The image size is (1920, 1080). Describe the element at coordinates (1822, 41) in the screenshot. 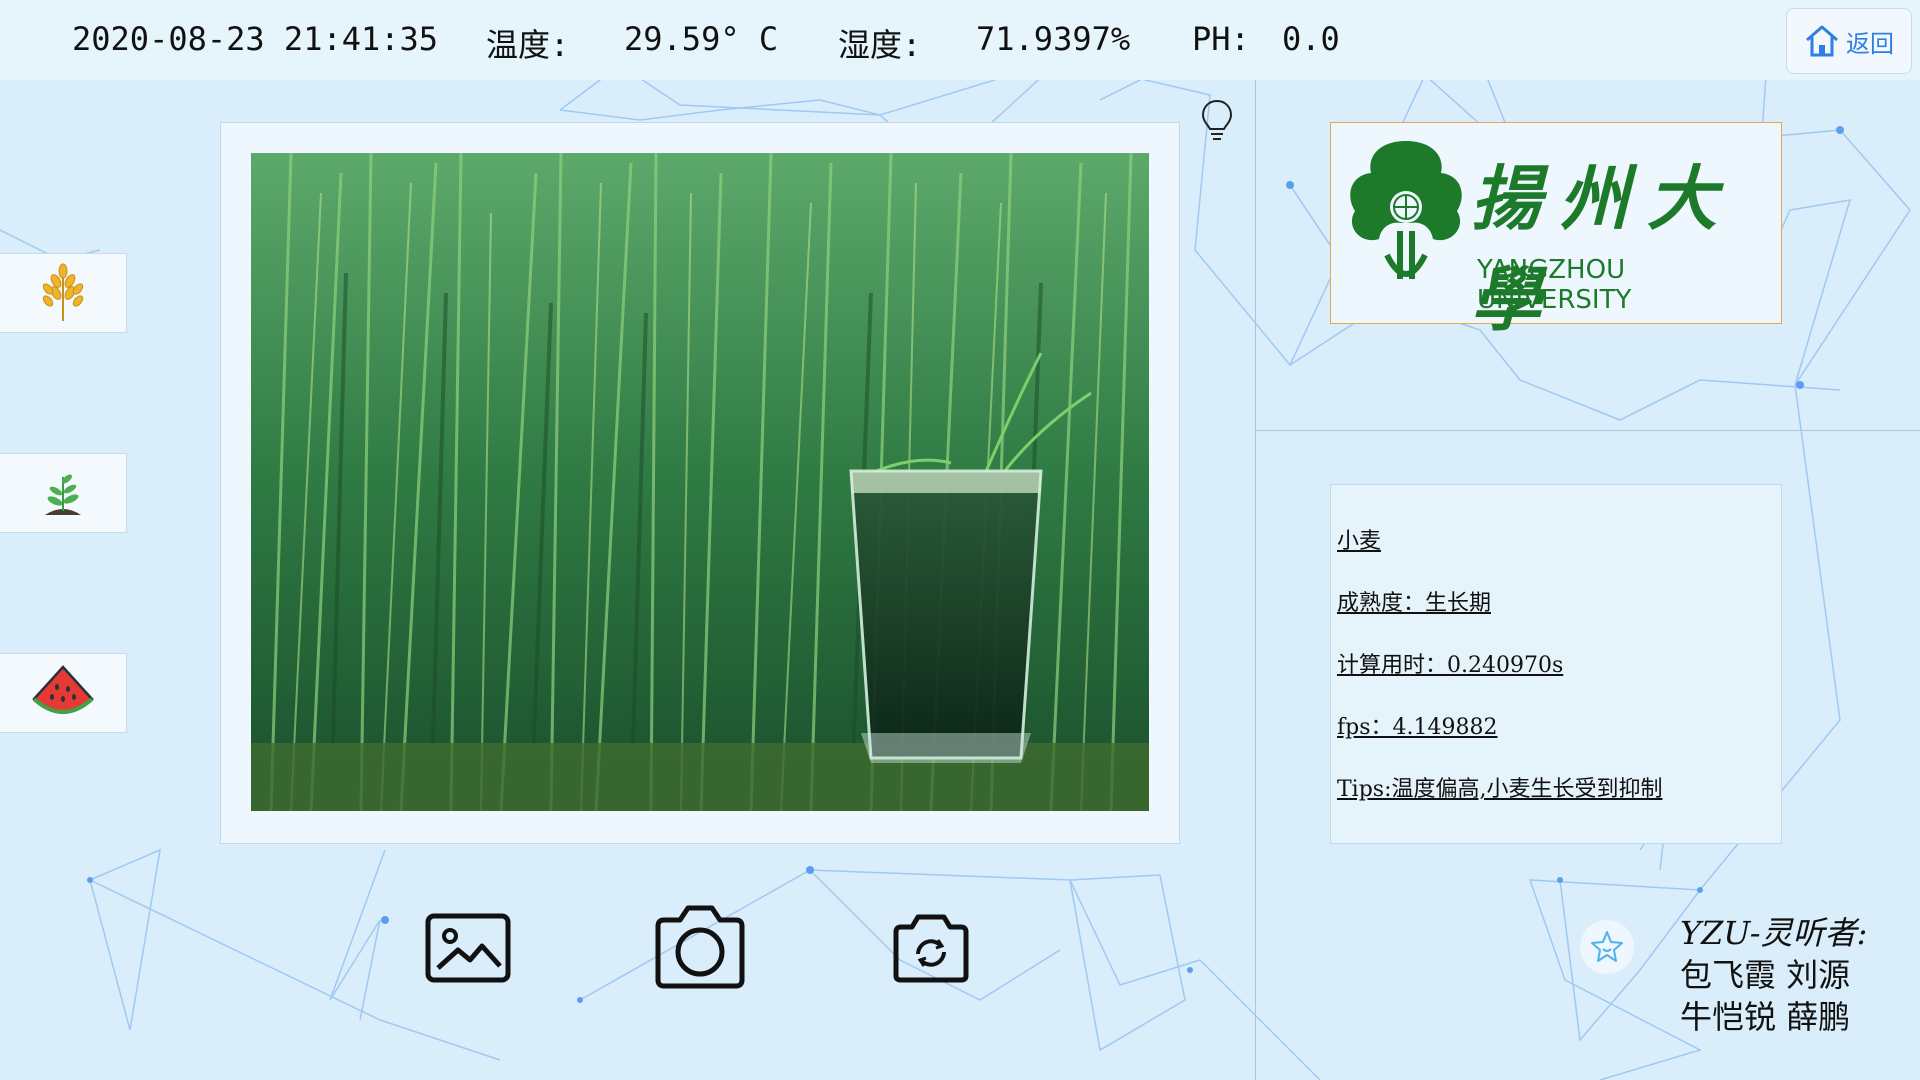

I see `home-icon` at that location.